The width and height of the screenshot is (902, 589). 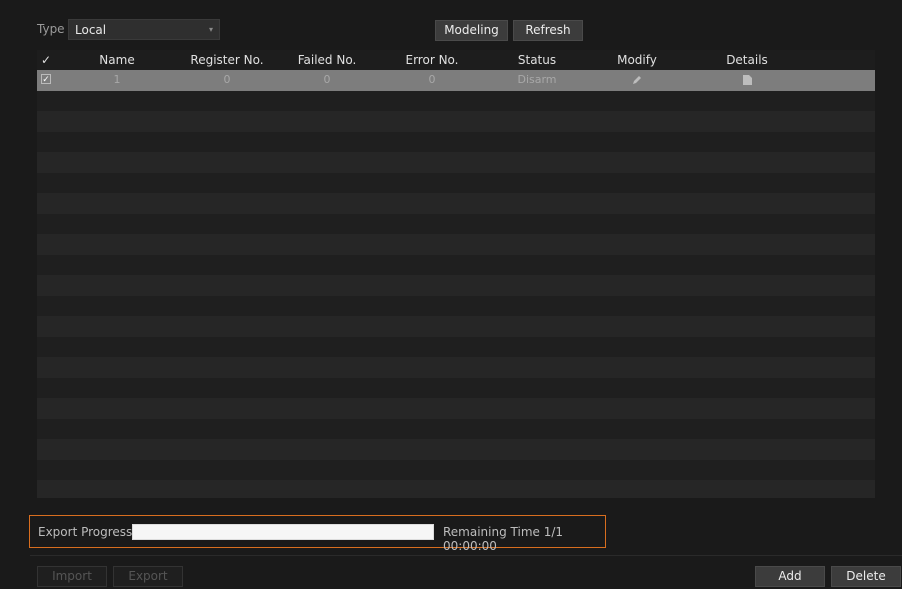 I want to click on export-progress-fill, so click(x=283, y=532).